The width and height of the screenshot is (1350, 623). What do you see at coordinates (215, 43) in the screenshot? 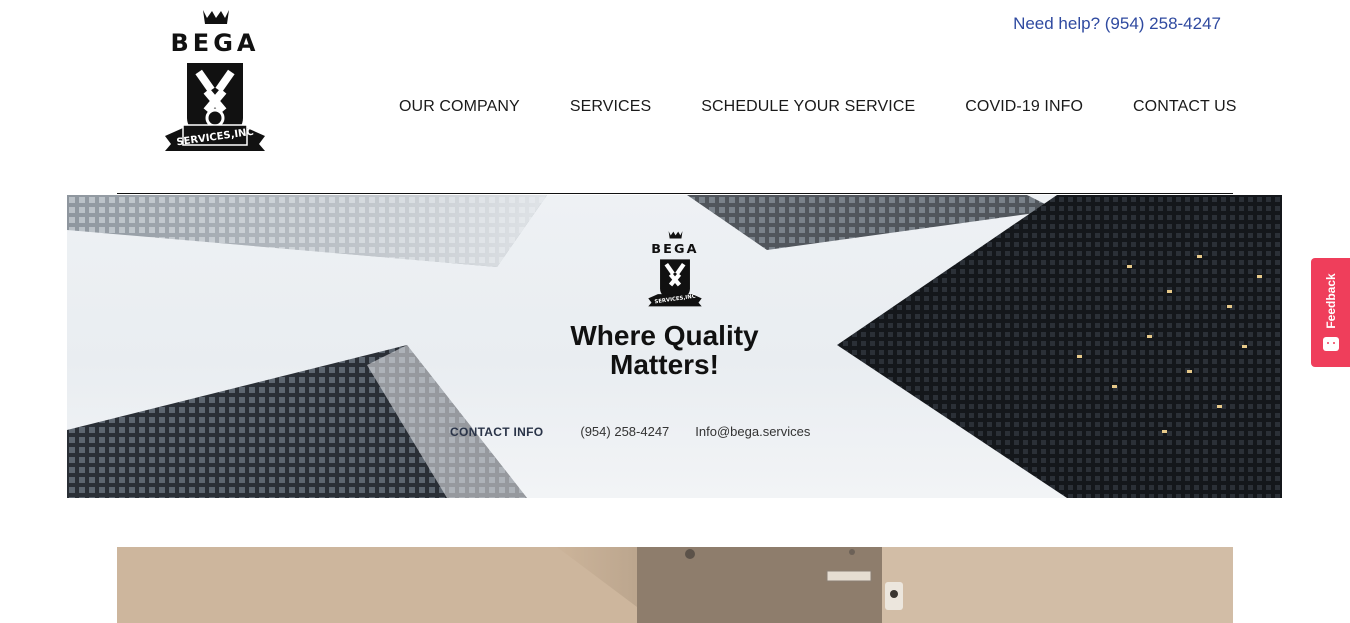
I see `logo-wordmark: BEGA` at bounding box center [215, 43].